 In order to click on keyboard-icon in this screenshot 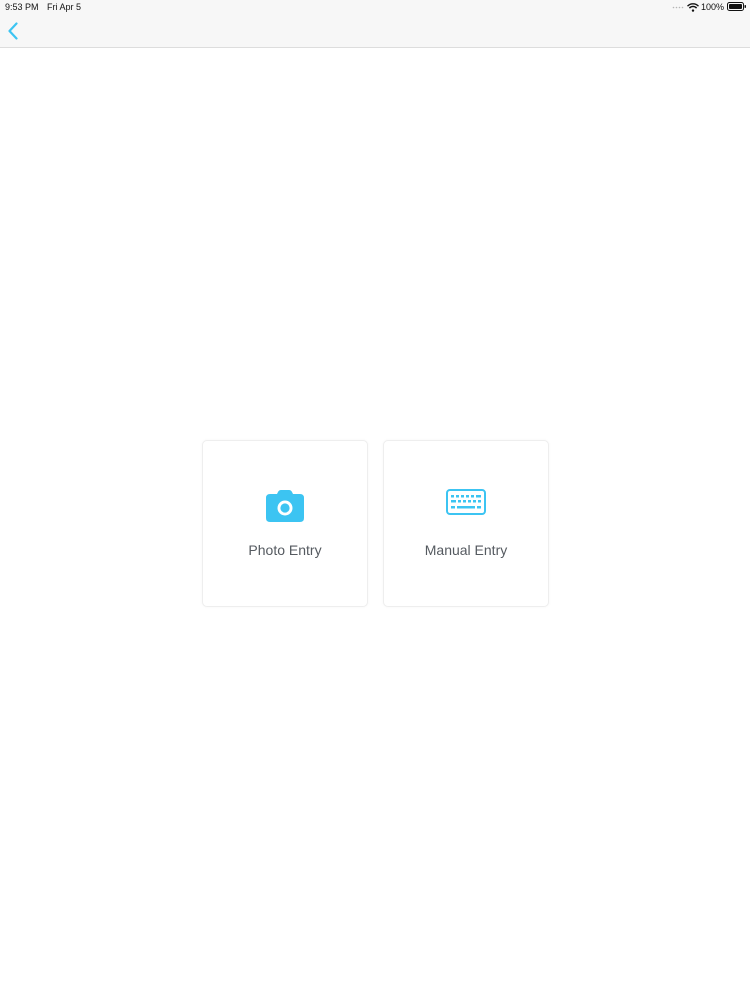, I will do `click(466, 502)`.